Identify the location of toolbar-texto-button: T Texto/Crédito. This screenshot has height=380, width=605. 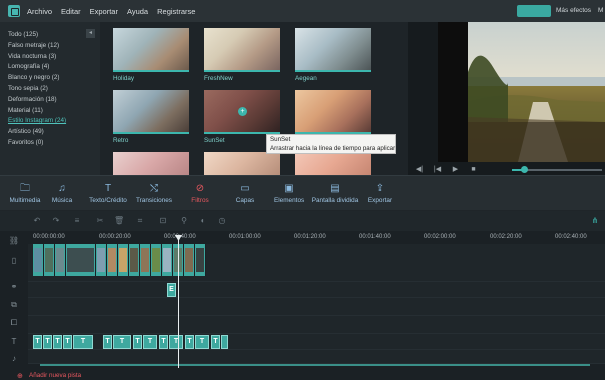
(108, 193).